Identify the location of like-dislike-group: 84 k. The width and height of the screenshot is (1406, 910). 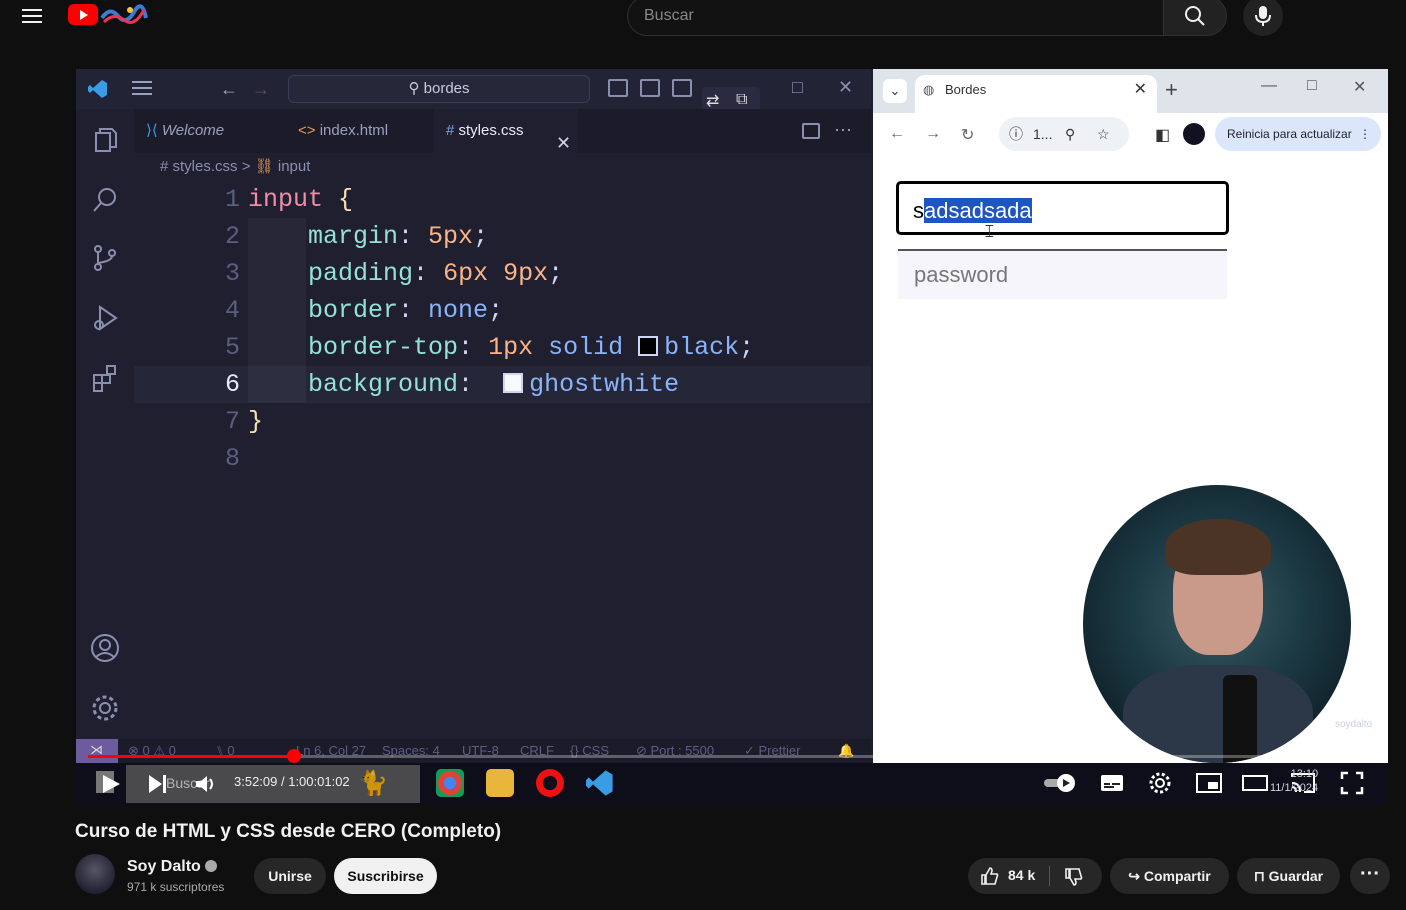
(1035, 876).